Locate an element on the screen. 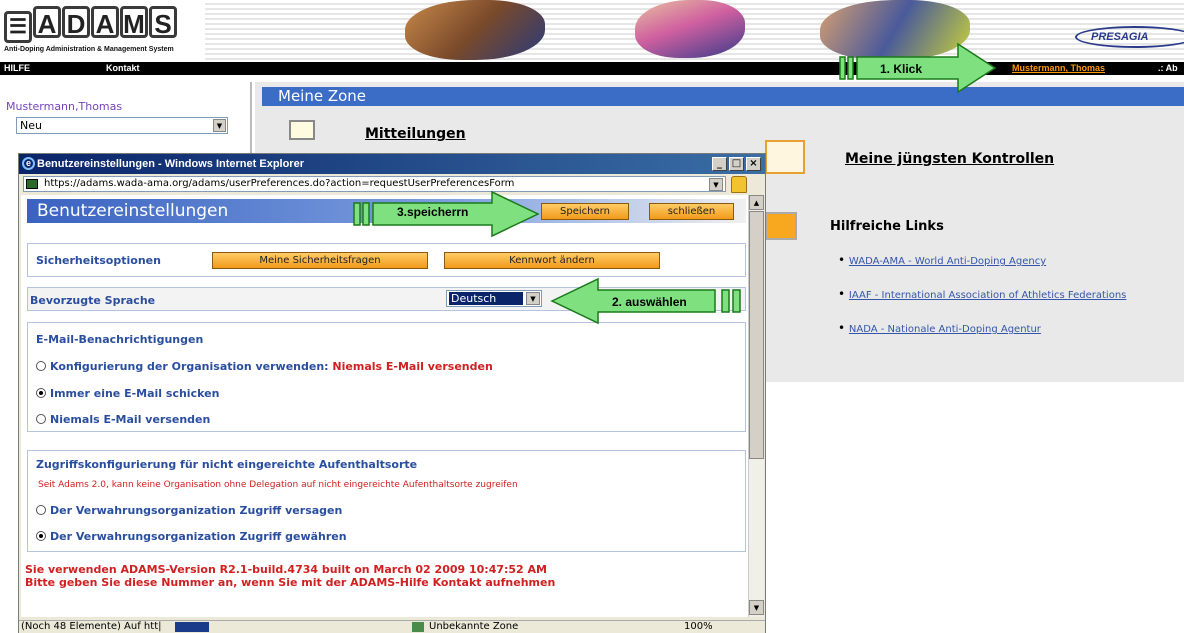 The height and width of the screenshot is (633, 1184). nav-contact: Kontakt is located at coordinates (123, 68).